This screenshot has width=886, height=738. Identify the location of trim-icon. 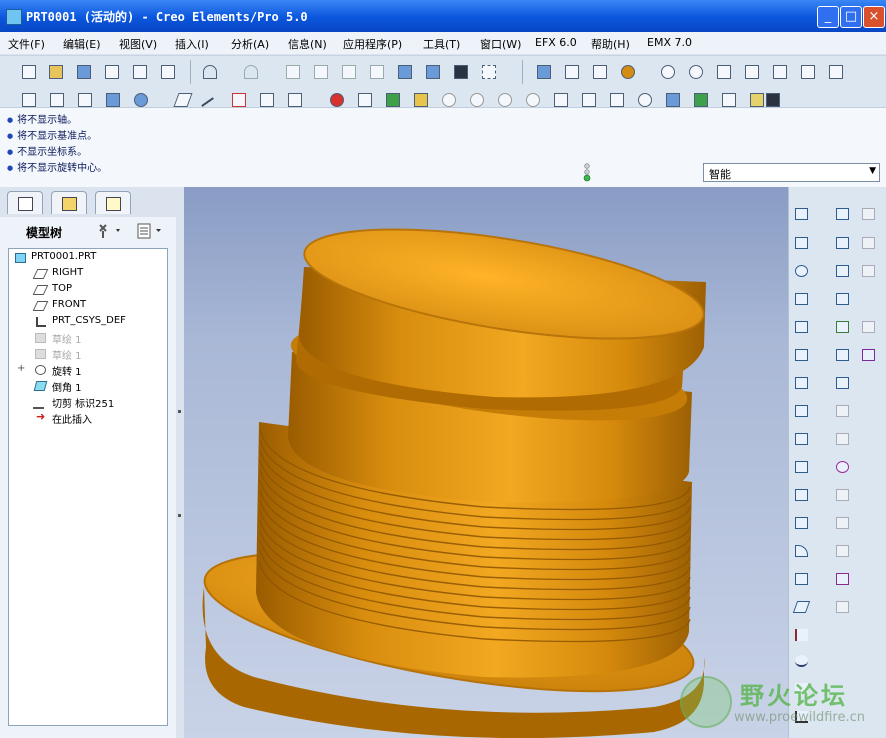
(843, 383).